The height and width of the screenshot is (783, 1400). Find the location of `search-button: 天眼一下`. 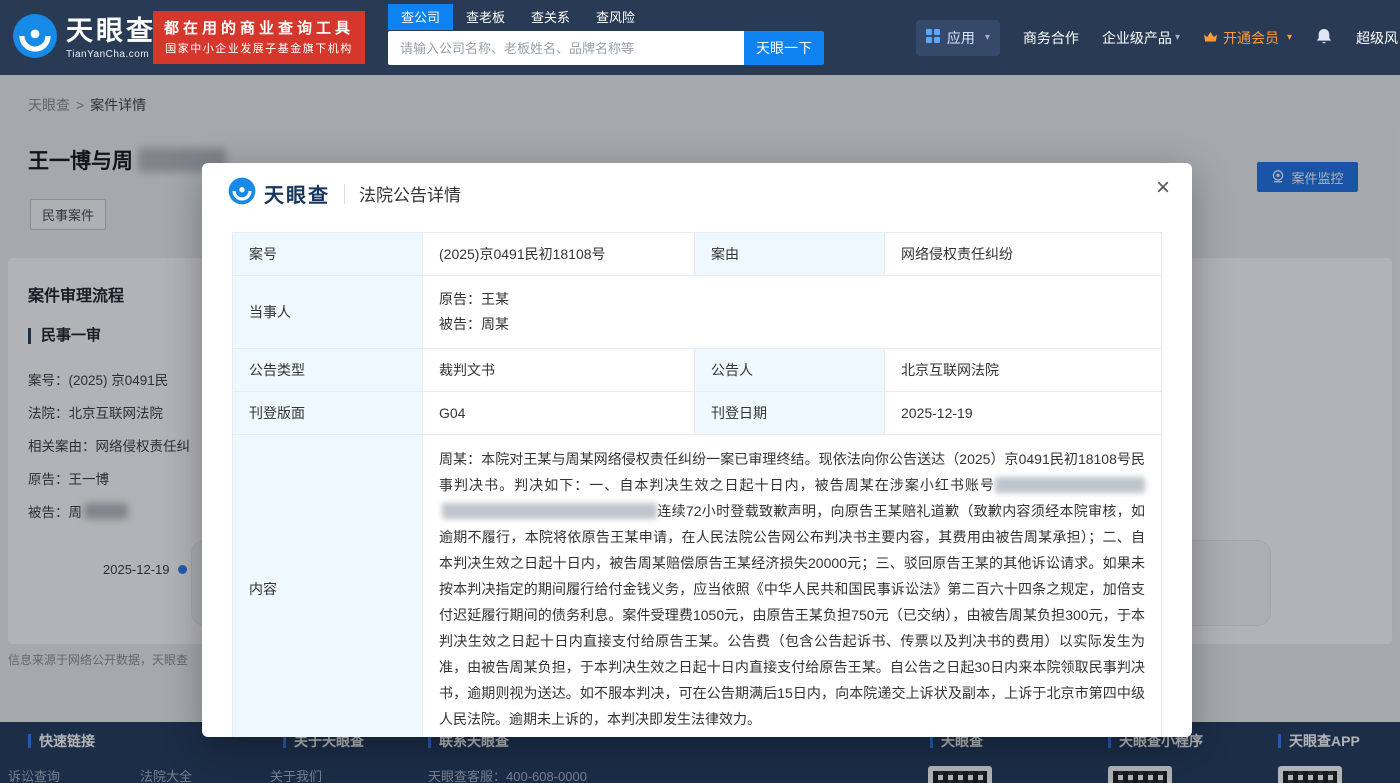

search-button: 天眼一下 is located at coordinates (784, 48).